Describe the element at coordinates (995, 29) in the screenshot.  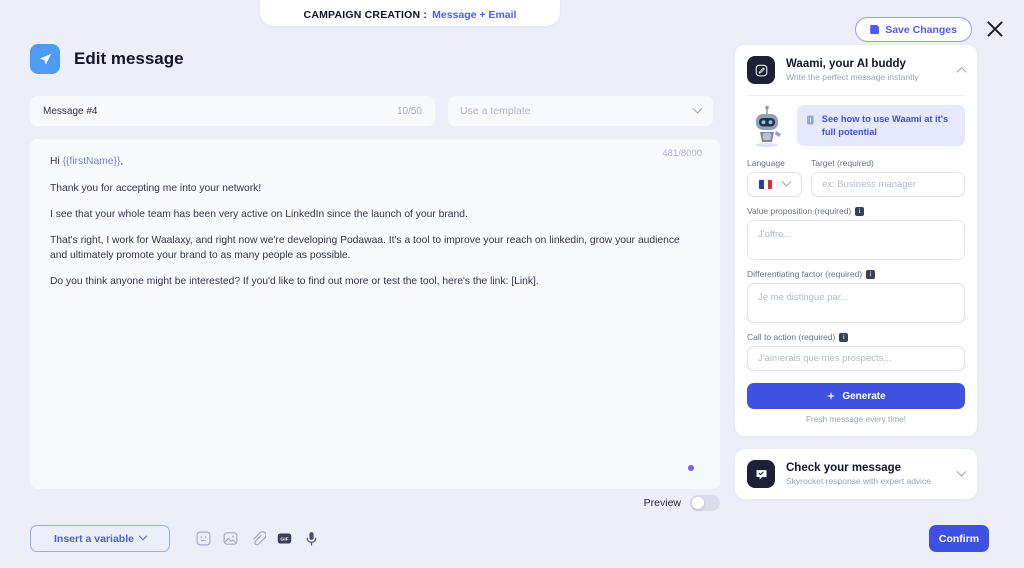
I see `close-icon` at that location.